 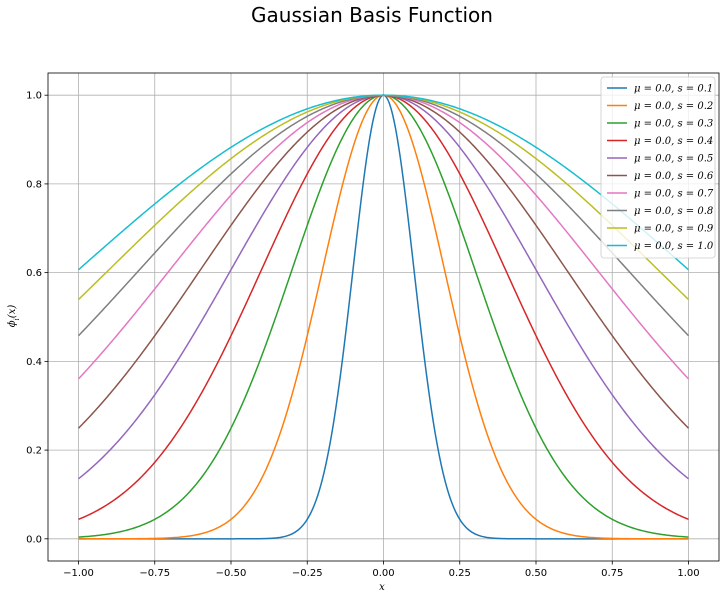 I want to click on x-tick-label: 0.50, so click(x=536, y=573).